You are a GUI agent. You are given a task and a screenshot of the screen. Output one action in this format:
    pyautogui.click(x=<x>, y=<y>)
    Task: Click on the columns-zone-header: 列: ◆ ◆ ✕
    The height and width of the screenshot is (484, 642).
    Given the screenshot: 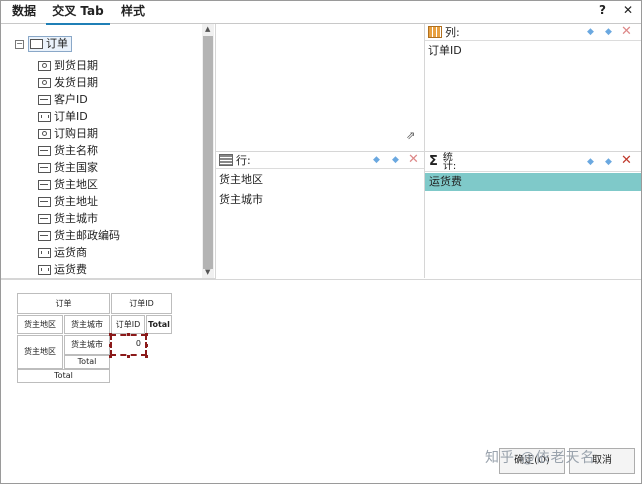 What is the action you would take?
    pyautogui.click(x=533, y=32)
    